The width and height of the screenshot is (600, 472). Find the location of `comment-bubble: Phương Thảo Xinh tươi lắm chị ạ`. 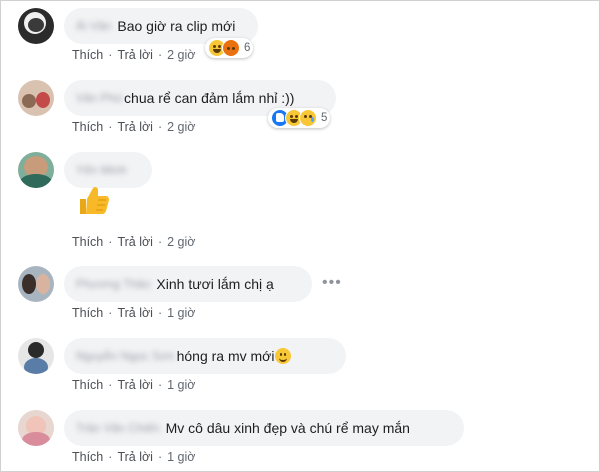

comment-bubble: Phương Thảo Xinh tươi lắm chị ạ is located at coordinates (188, 284).